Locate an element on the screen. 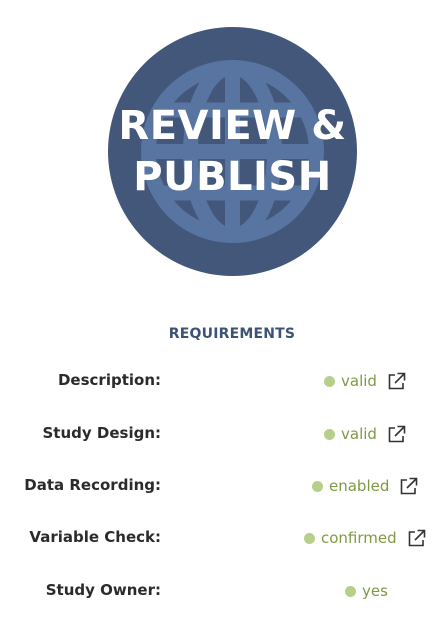 Image resolution: width=448 pixels, height=638 pixels. requirement-status: enabled is located at coordinates (365, 486).